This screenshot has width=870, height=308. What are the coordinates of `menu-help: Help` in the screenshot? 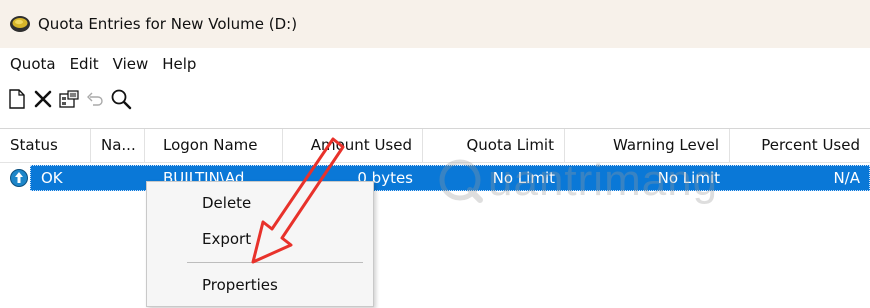 It's located at (179, 64).